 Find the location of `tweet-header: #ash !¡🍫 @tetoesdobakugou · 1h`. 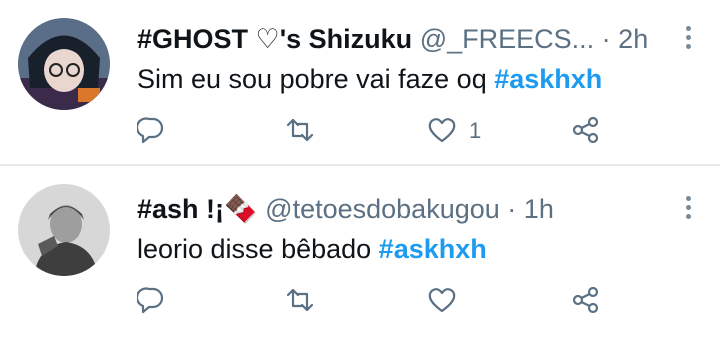

tweet-header: #ash !¡🍫 @tetoesdobakugou · 1h is located at coordinates (408, 209).